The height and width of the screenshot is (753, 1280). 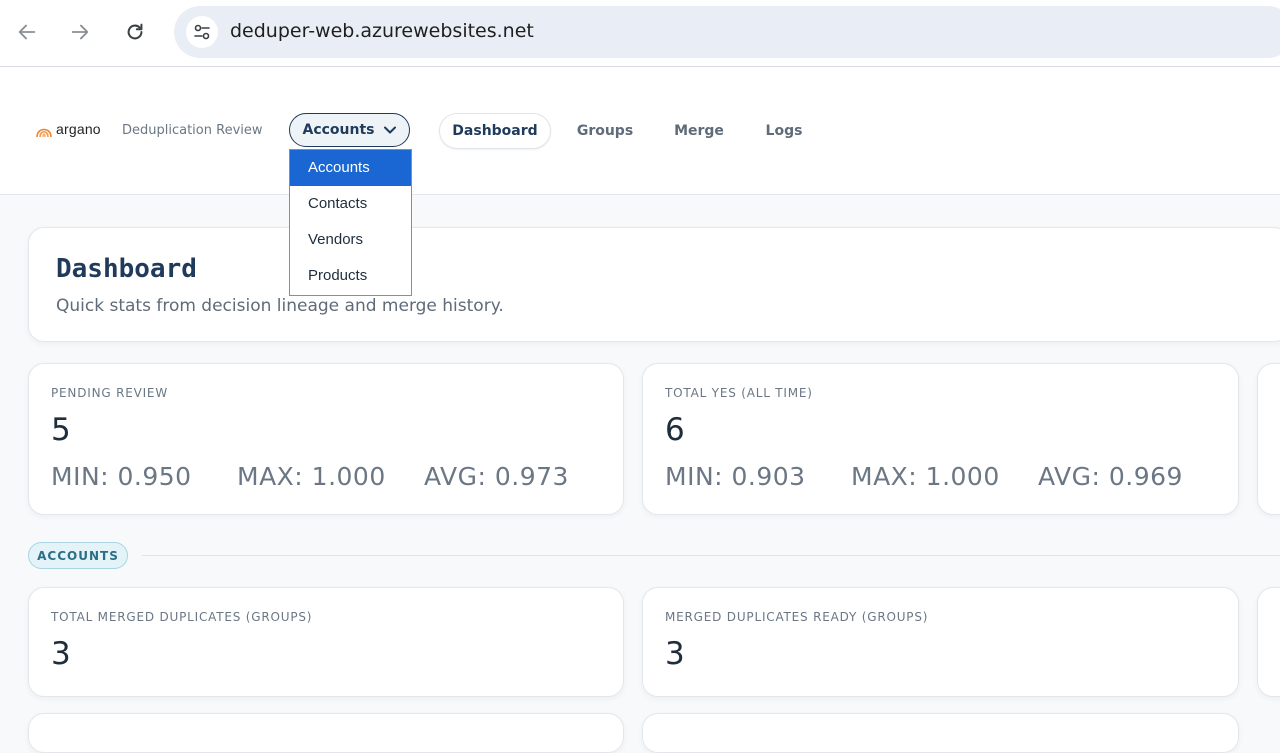 I want to click on browser-toolbar: deduper-web.azurewebsites.net, so click(x=640, y=33).